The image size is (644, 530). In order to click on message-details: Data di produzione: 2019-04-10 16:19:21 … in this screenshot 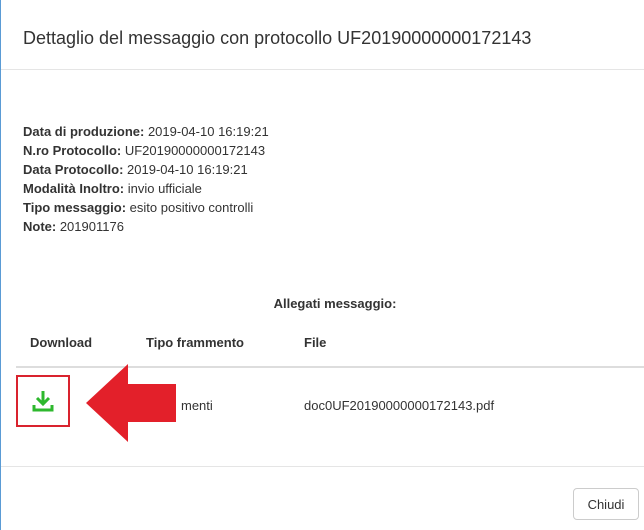, I will do `click(146, 179)`.